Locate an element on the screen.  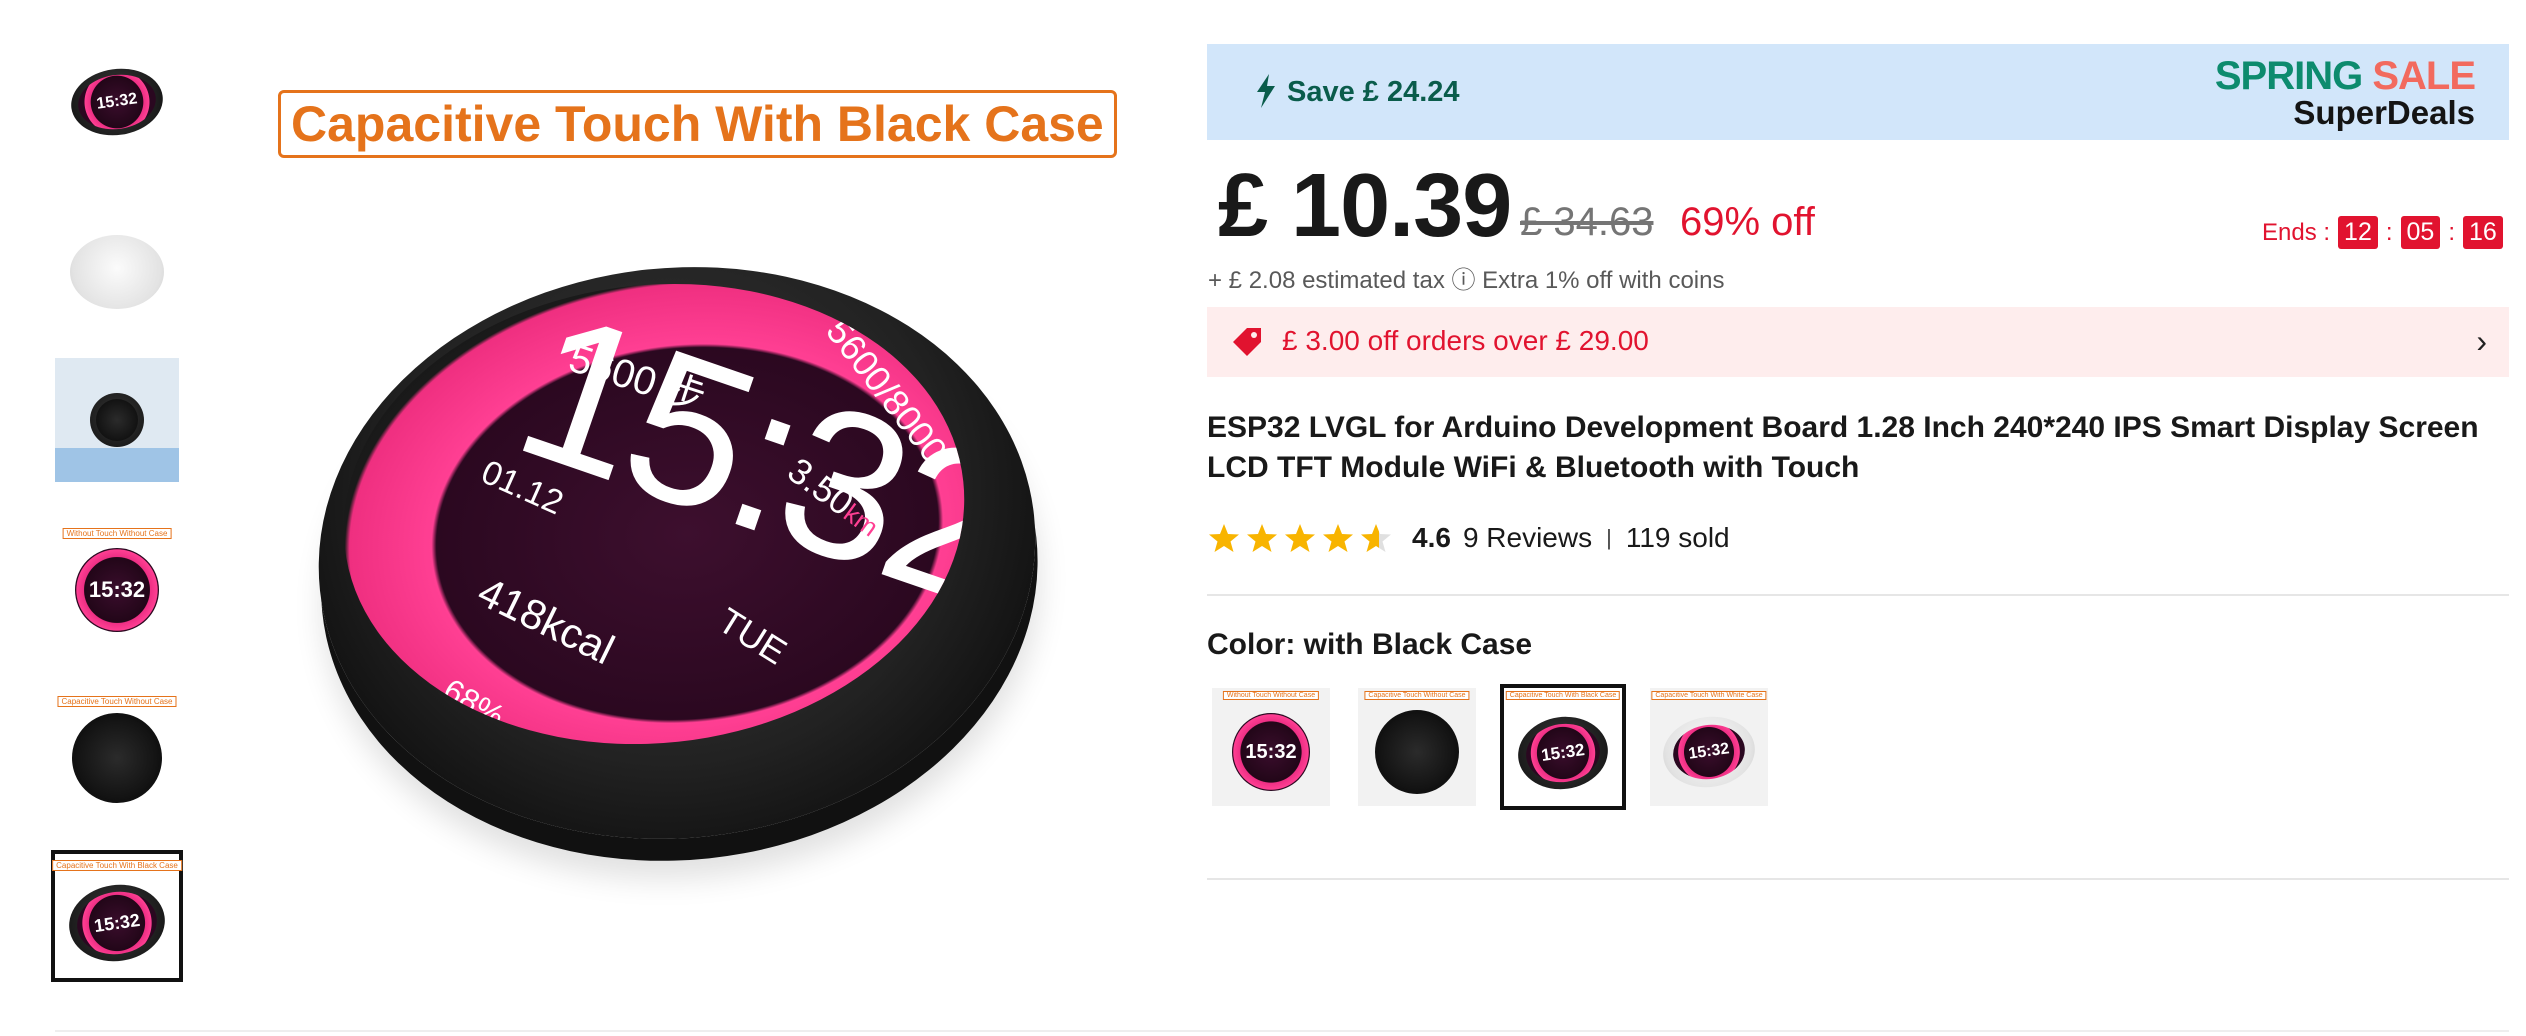
discount-percent: 69% off is located at coordinates (1747, 222).